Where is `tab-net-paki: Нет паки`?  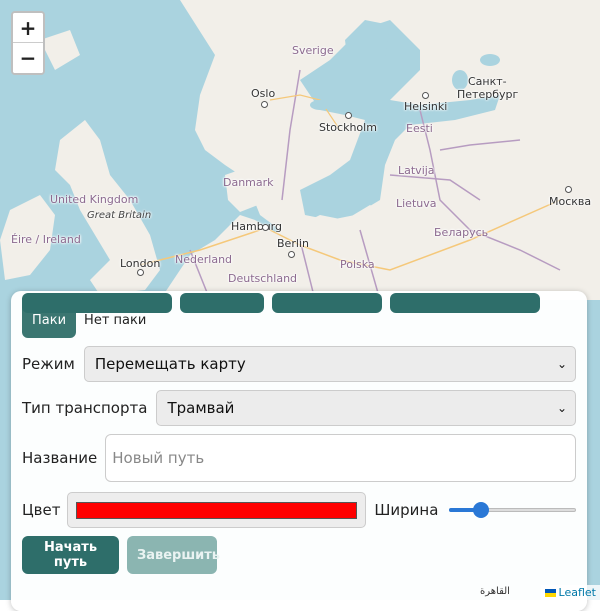
tab-net-paki: Нет паки is located at coordinates (115, 320).